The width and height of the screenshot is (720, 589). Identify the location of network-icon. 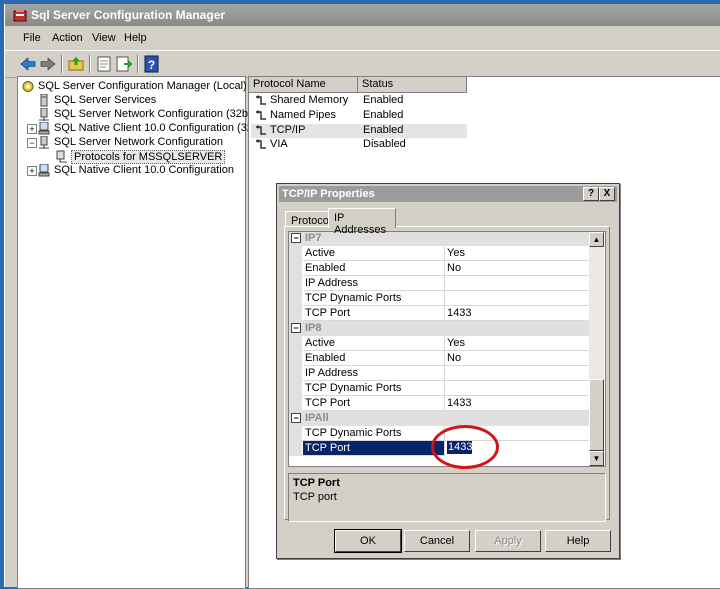
(44, 142).